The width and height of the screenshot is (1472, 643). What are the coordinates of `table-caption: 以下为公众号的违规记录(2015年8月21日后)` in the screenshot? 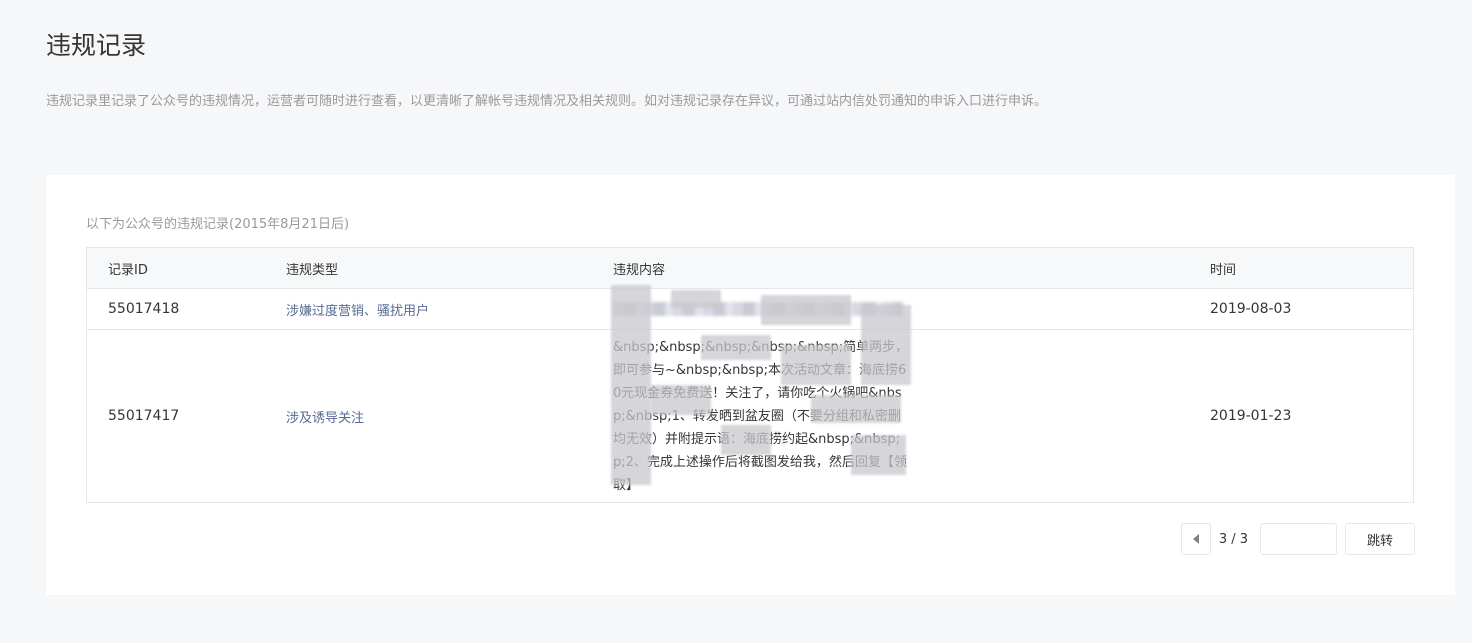 It's located at (218, 224).